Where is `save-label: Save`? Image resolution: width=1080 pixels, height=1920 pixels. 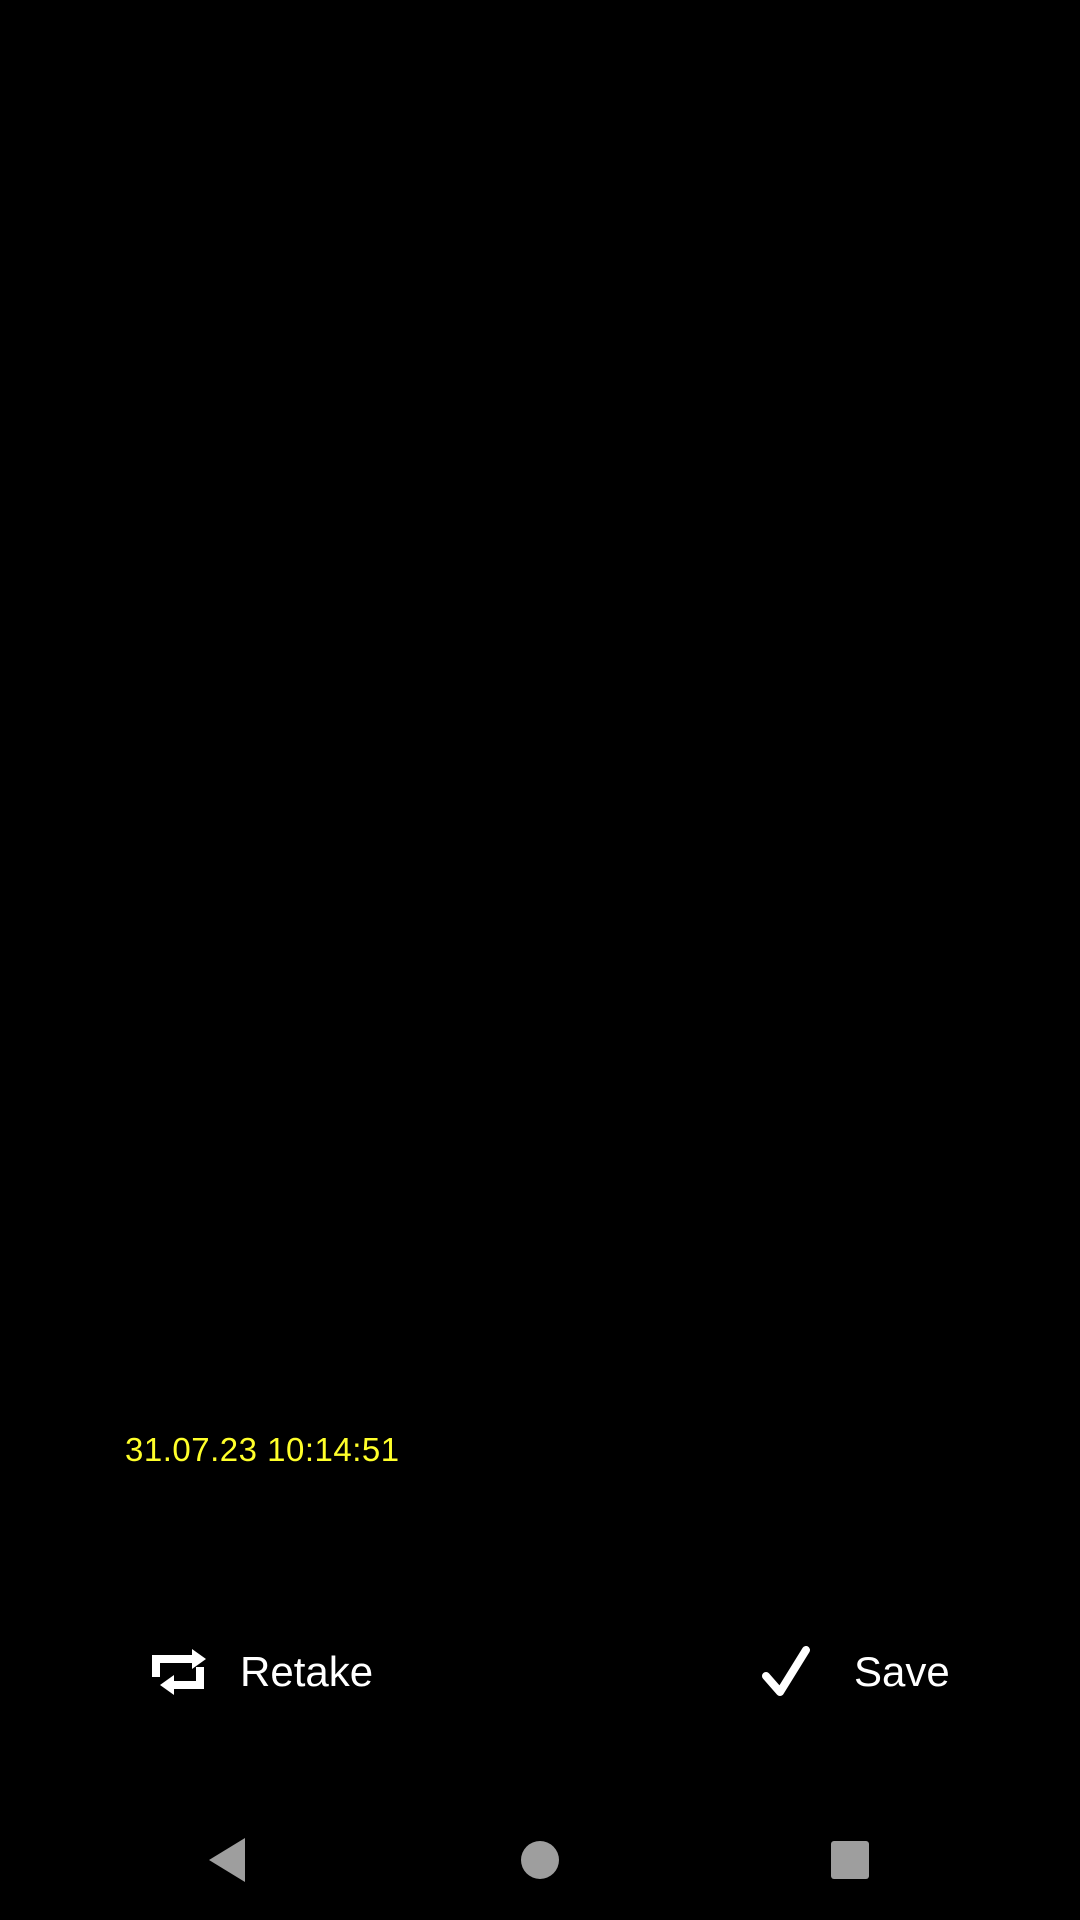 save-label: Save is located at coordinates (902, 1671).